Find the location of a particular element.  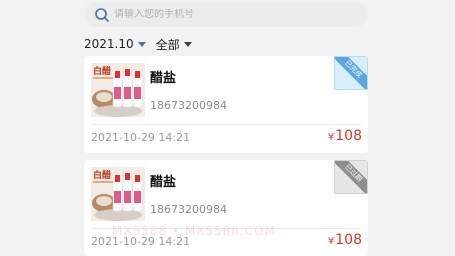

status-badge: 已过期 is located at coordinates (351, 177).